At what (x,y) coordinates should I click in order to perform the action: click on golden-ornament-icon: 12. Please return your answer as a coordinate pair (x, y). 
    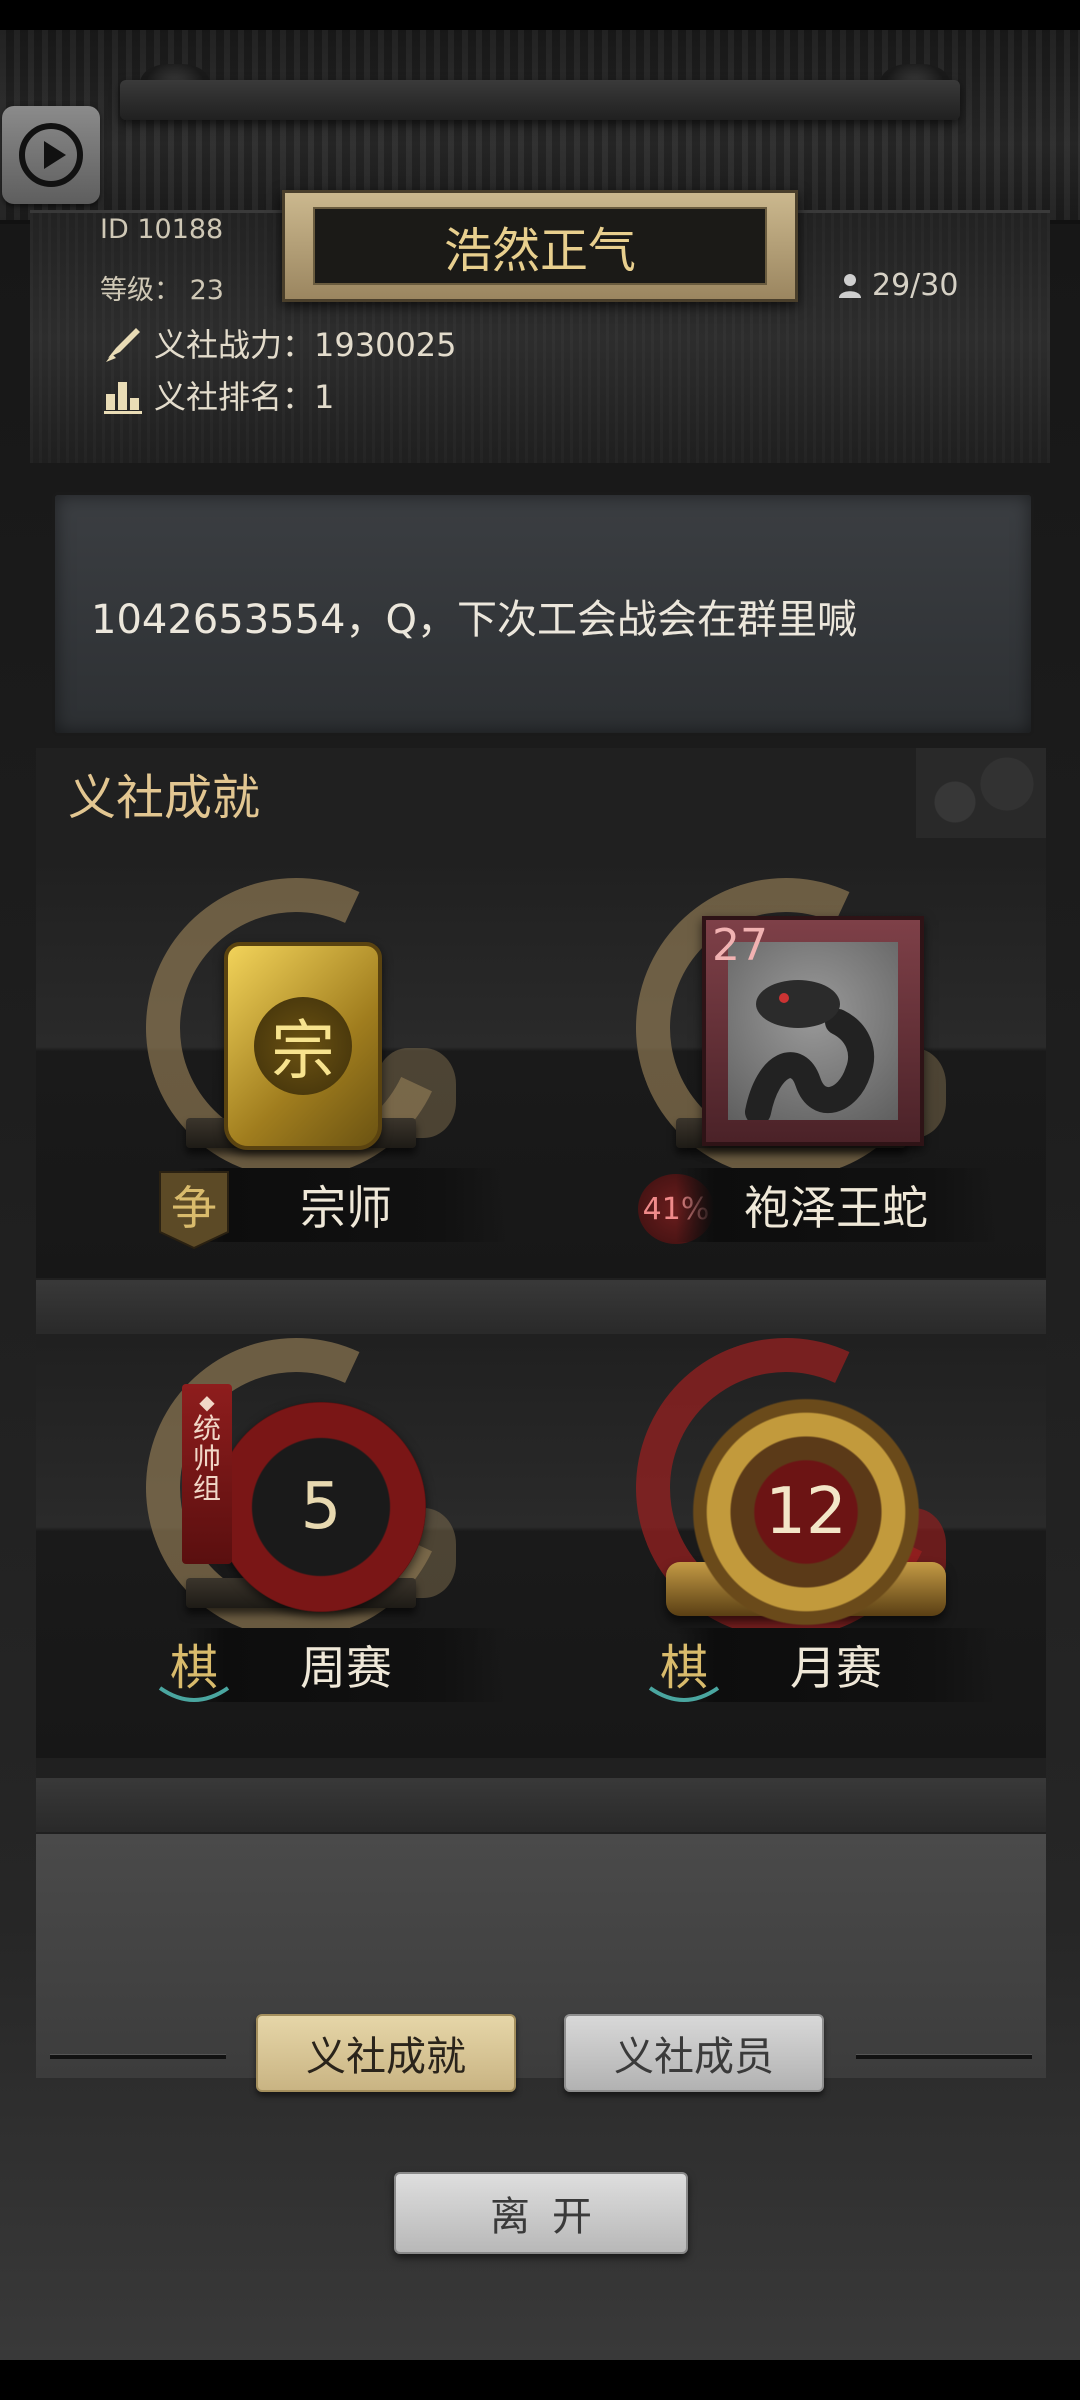
    Looking at the image, I should click on (806, 1512).